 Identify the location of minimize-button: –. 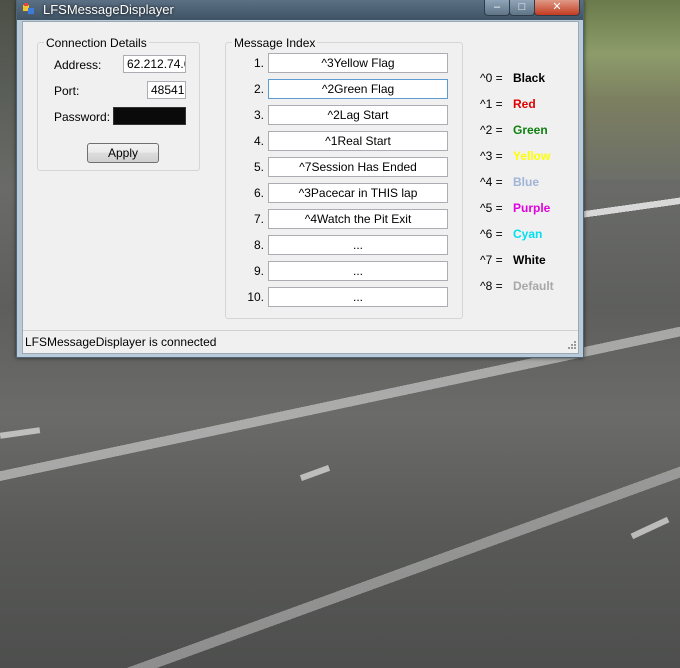
(497, 8).